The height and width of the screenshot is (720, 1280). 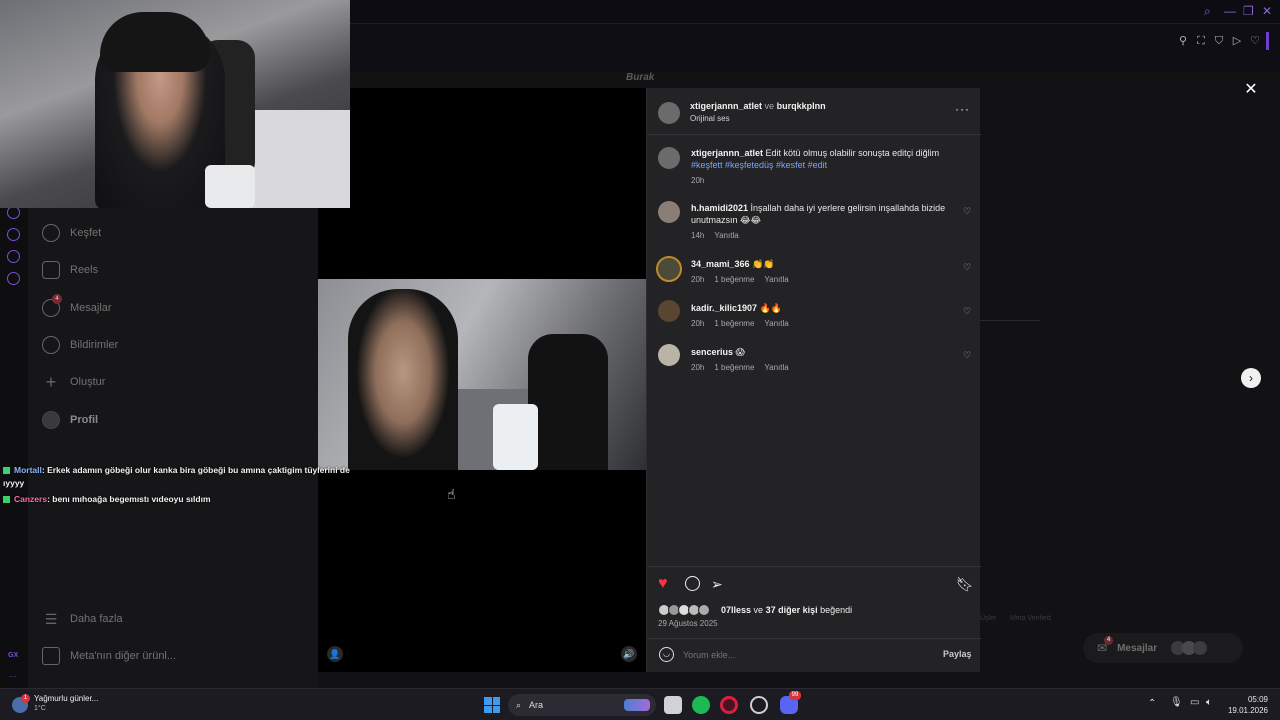 I want to click on more-menu-button: ☰ Daha fazla, so click(x=82, y=619).